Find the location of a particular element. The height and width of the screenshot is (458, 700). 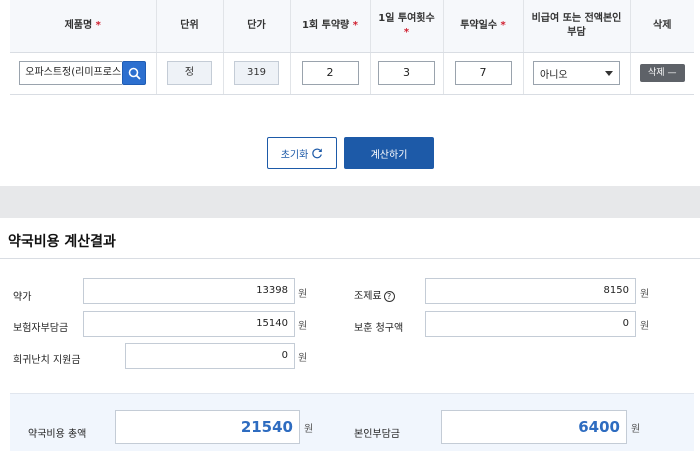

nonpay-selected-value: 아니오 is located at coordinates (554, 75).